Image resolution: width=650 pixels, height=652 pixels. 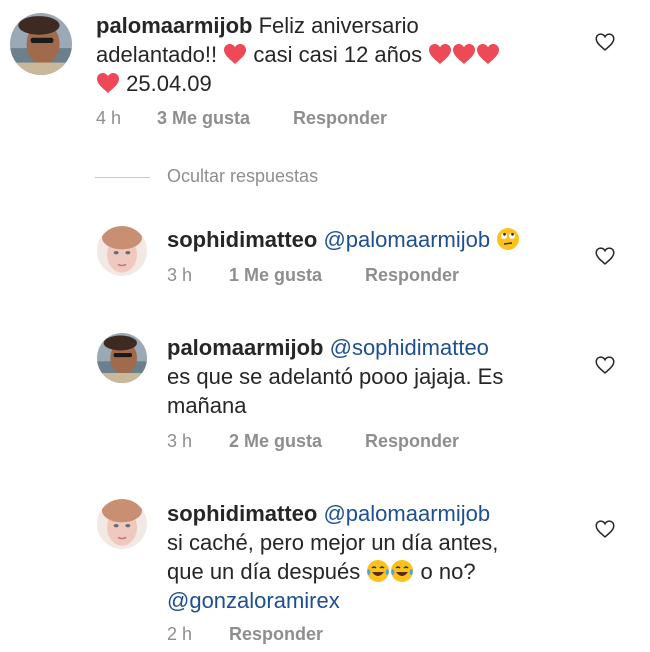 What do you see at coordinates (242, 176) in the screenshot?
I see `hide-replies-button: Ocultar respuestas` at bounding box center [242, 176].